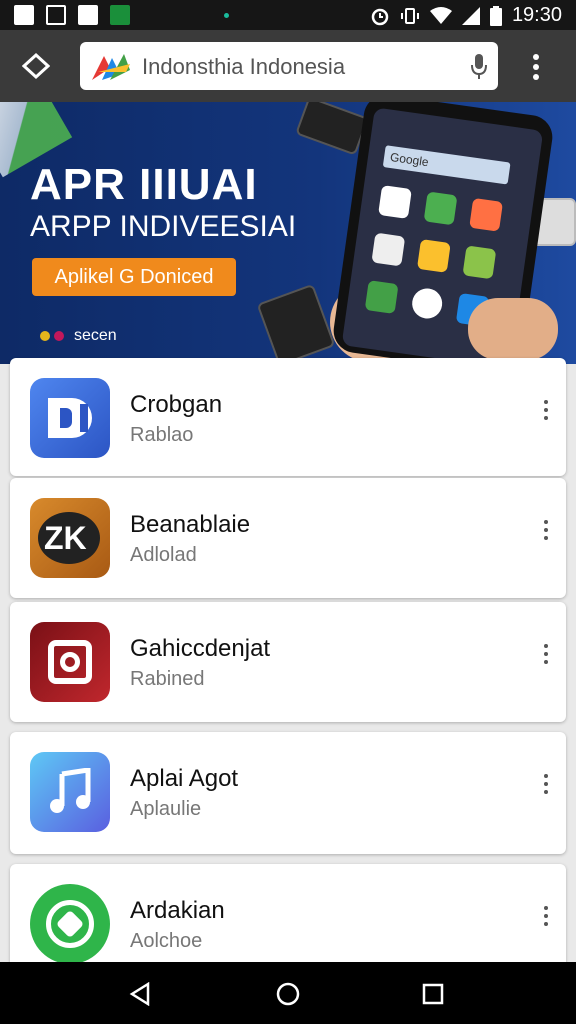 The image size is (576, 1024). Describe the element at coordinates (120, 15) in the screenshot. I see `chart-icon` at that location.